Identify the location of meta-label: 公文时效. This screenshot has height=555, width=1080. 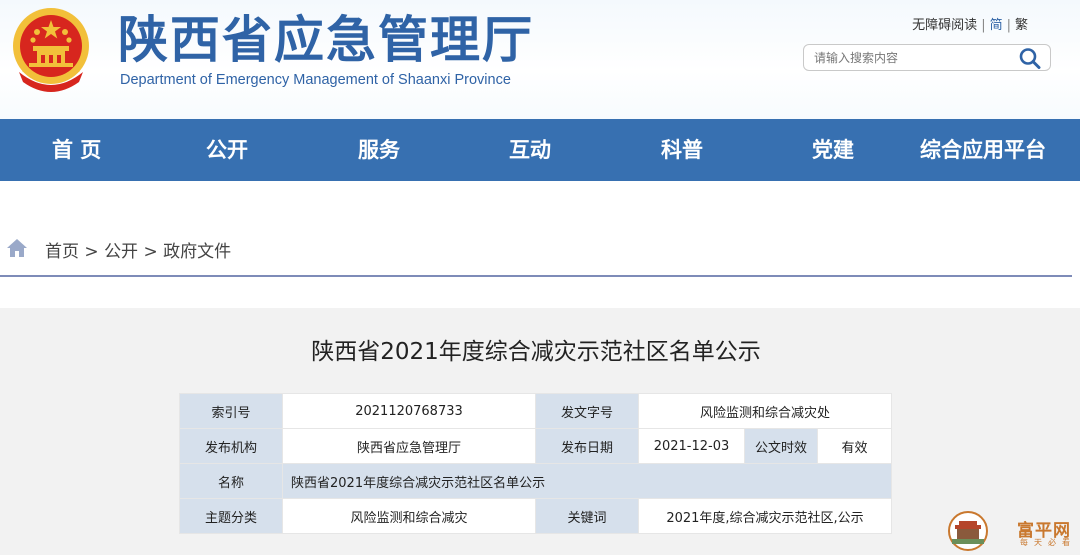
(781, 446).